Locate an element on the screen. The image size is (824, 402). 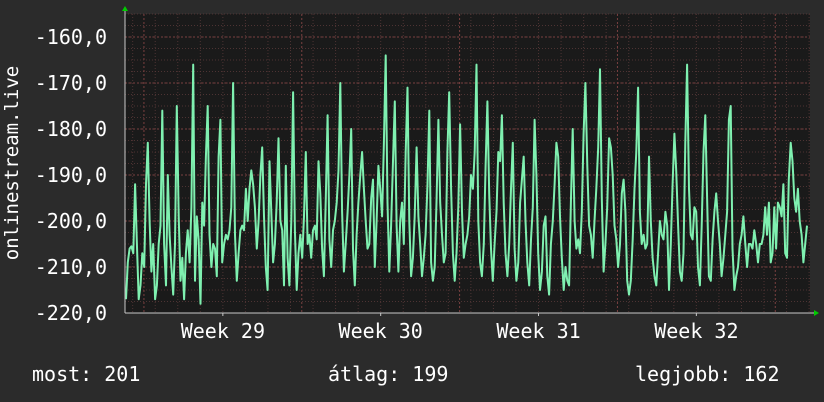
y-tick-label: -200,0 is located at coordinates (71, 221).